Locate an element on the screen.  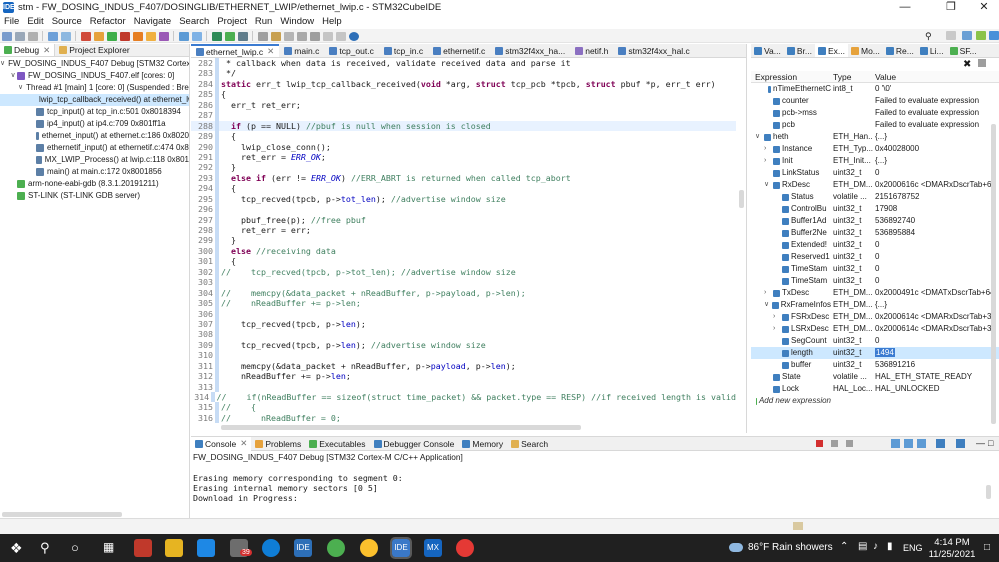
table-row: TimeStam uint32_t 0 is located at coordinates (875, 281).